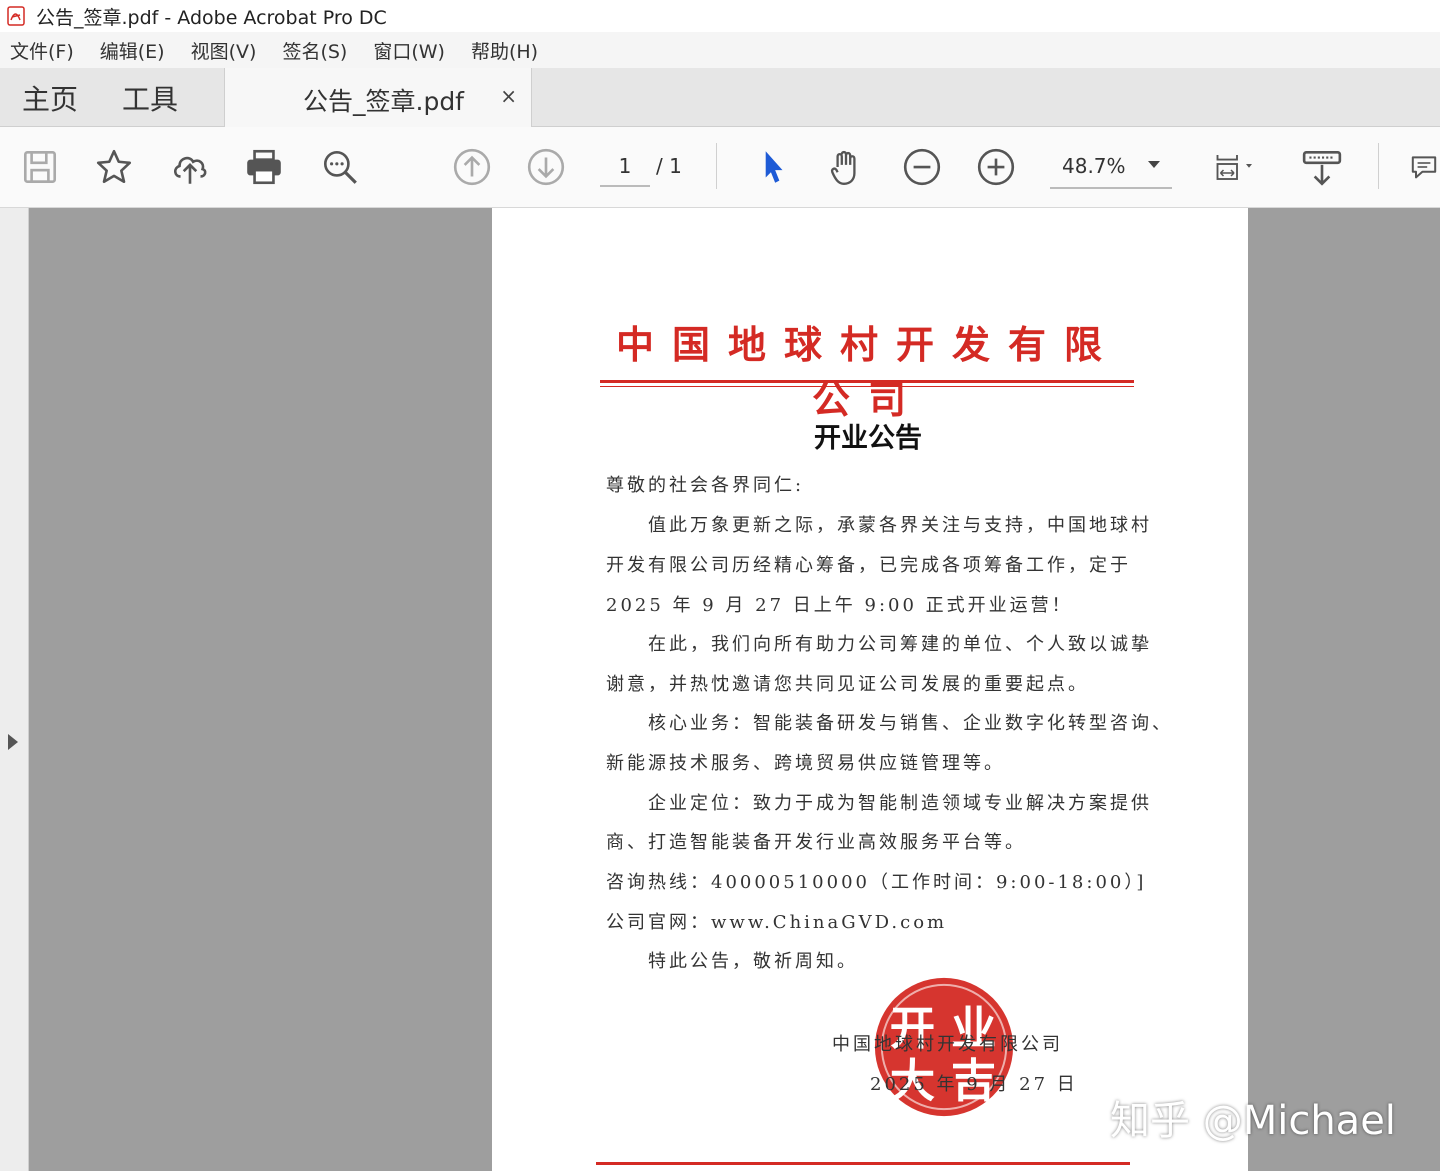  Describe the element at coordinates (1154, 164) in the screenshot. I see `chevron-down-icon` at that location.